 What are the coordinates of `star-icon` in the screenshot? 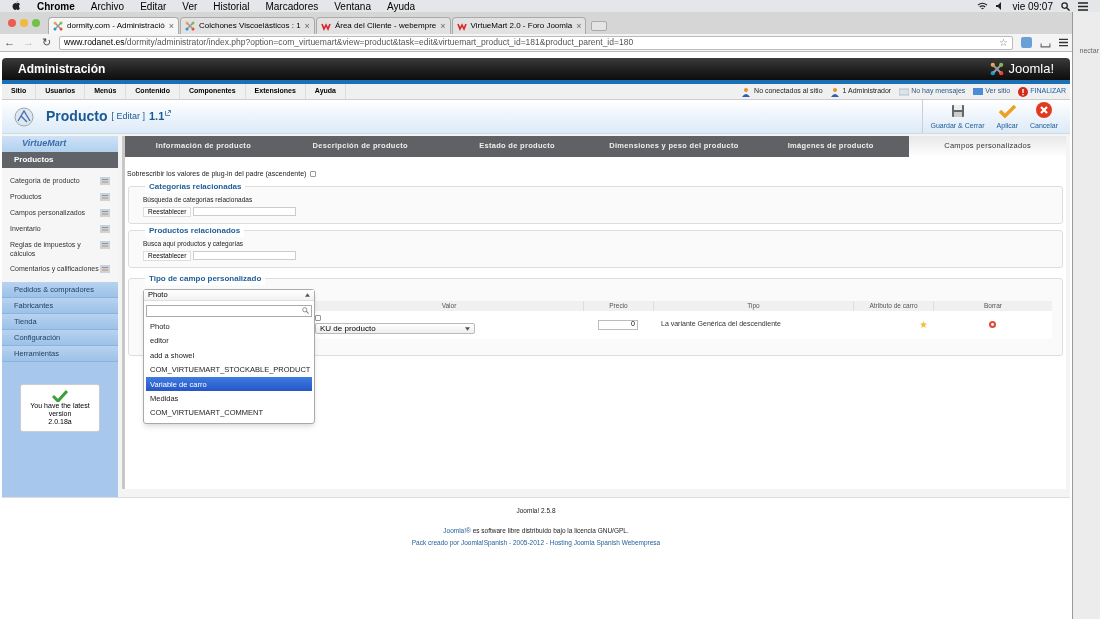 It's located at (923, 324).